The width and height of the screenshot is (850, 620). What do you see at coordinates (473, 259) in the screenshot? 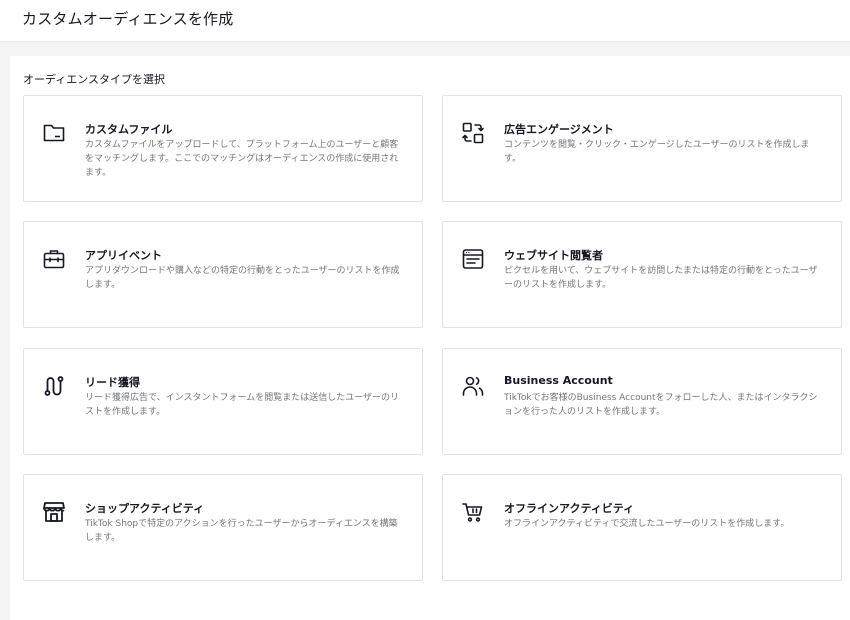
I see `browser-window-icon` at bounding box center [473, 259].